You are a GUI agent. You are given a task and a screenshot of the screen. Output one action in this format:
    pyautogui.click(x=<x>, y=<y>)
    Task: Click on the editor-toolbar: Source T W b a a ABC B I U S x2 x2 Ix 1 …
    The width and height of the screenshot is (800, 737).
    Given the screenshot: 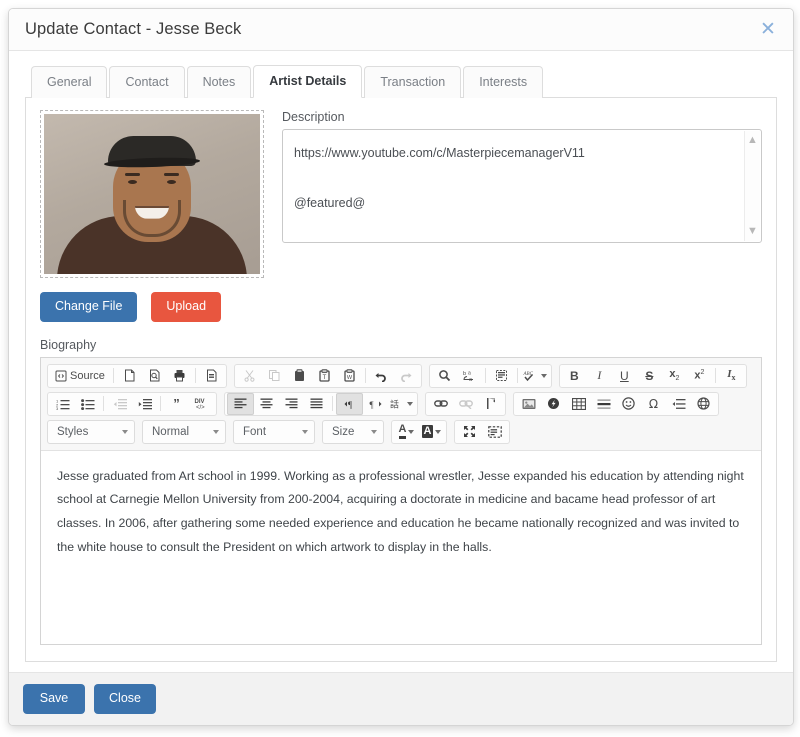 What is the action you would take?
    pyautogui.click(x=401, y=404)
    